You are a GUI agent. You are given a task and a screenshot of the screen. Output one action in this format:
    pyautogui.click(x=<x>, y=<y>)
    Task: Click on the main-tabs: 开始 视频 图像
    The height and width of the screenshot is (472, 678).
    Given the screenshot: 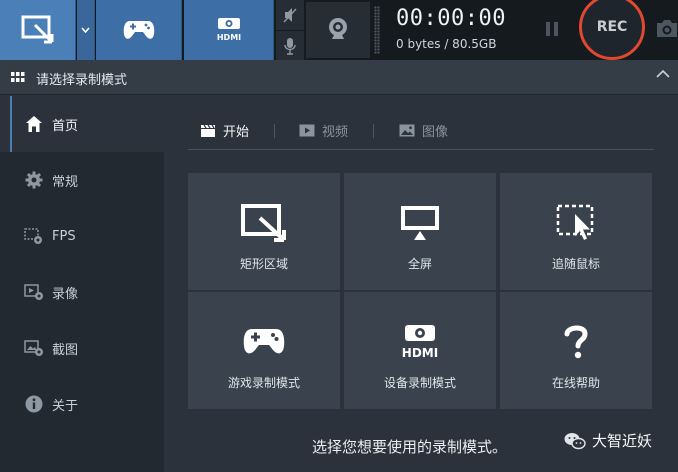 What is the action you would take?
    pyautogui.click(x=421, y=131)
    